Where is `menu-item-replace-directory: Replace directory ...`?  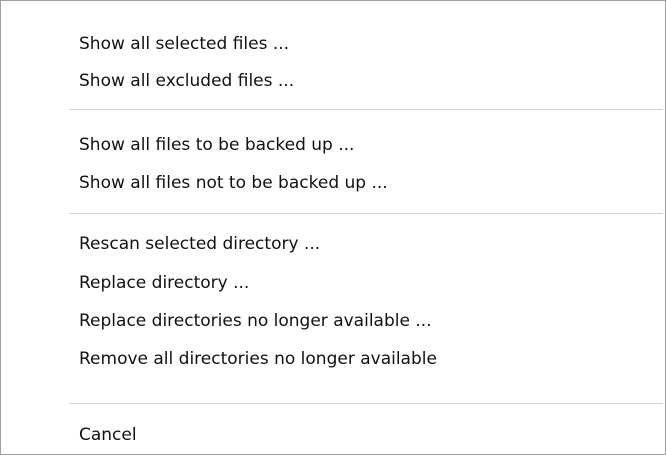 menu-item-replace-directory: Replace directory ... is located at coordinates (164, 283).